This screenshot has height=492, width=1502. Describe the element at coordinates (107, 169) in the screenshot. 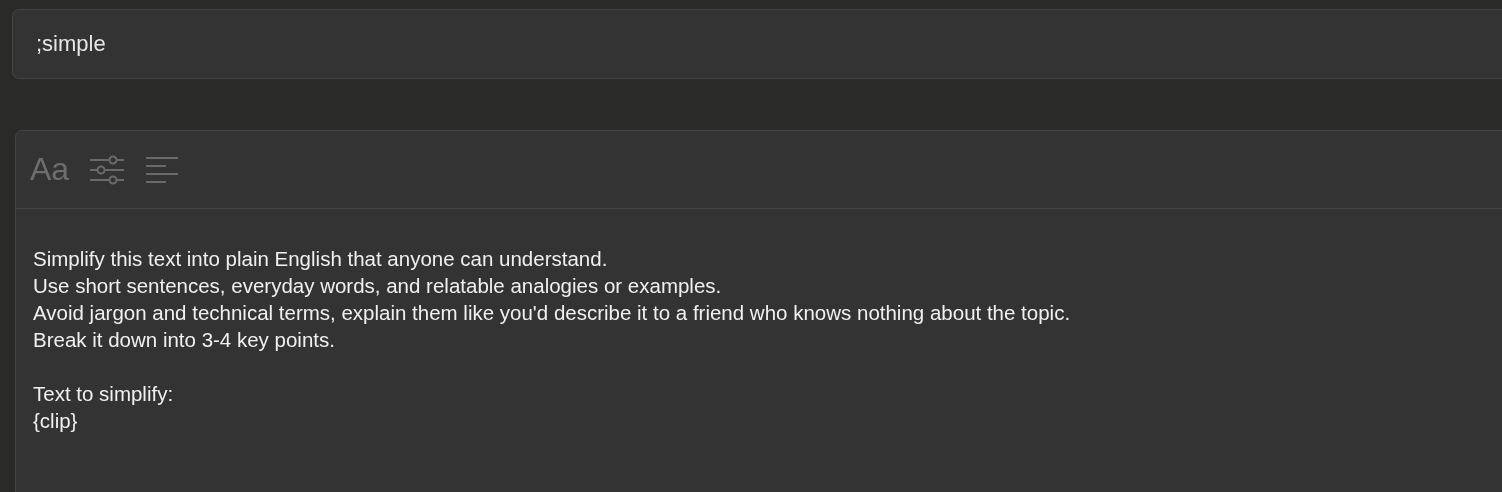

I see `sliders-icon` at that location.